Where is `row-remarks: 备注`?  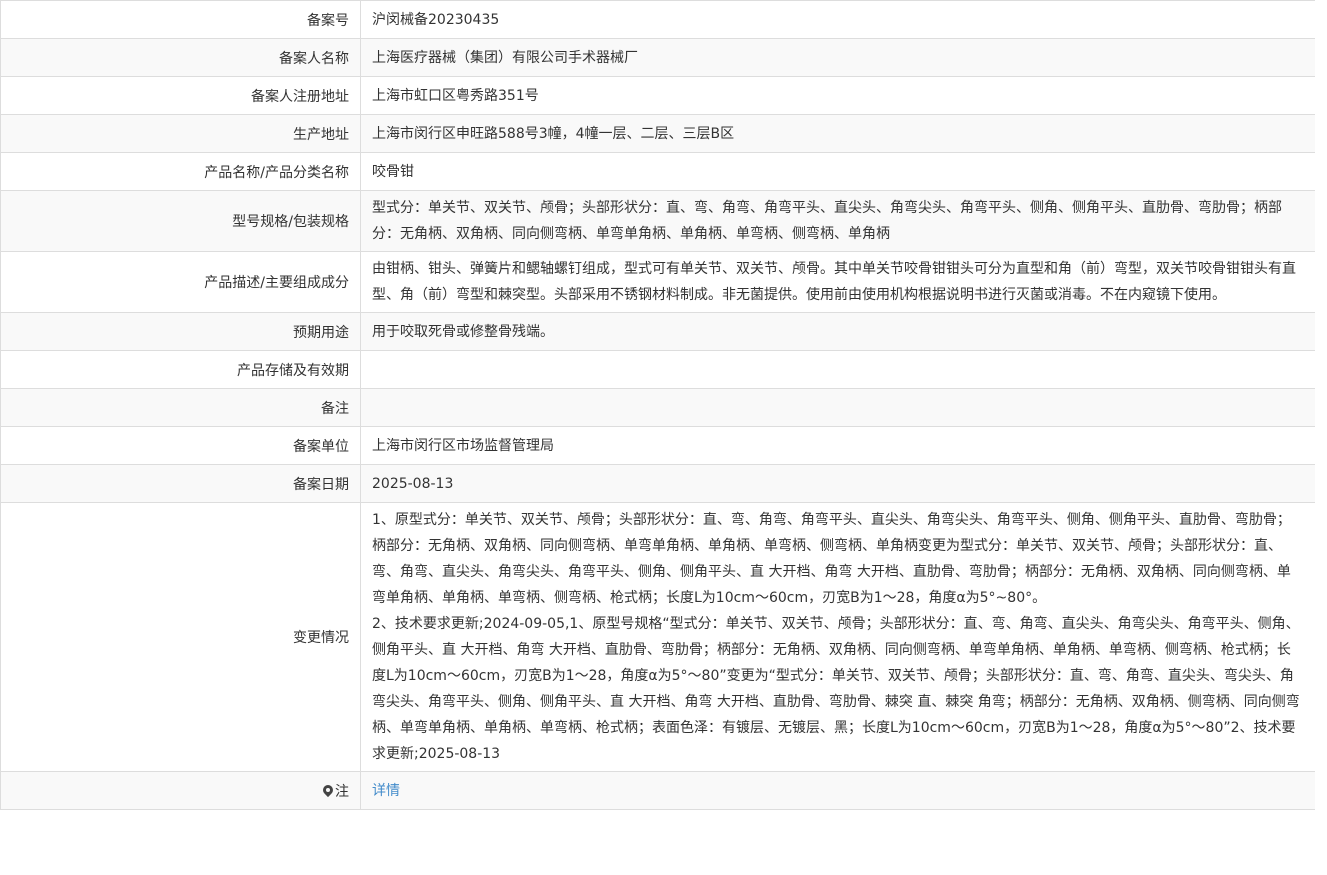 row-remarks: 备注 is located at coordinates (657, 407).